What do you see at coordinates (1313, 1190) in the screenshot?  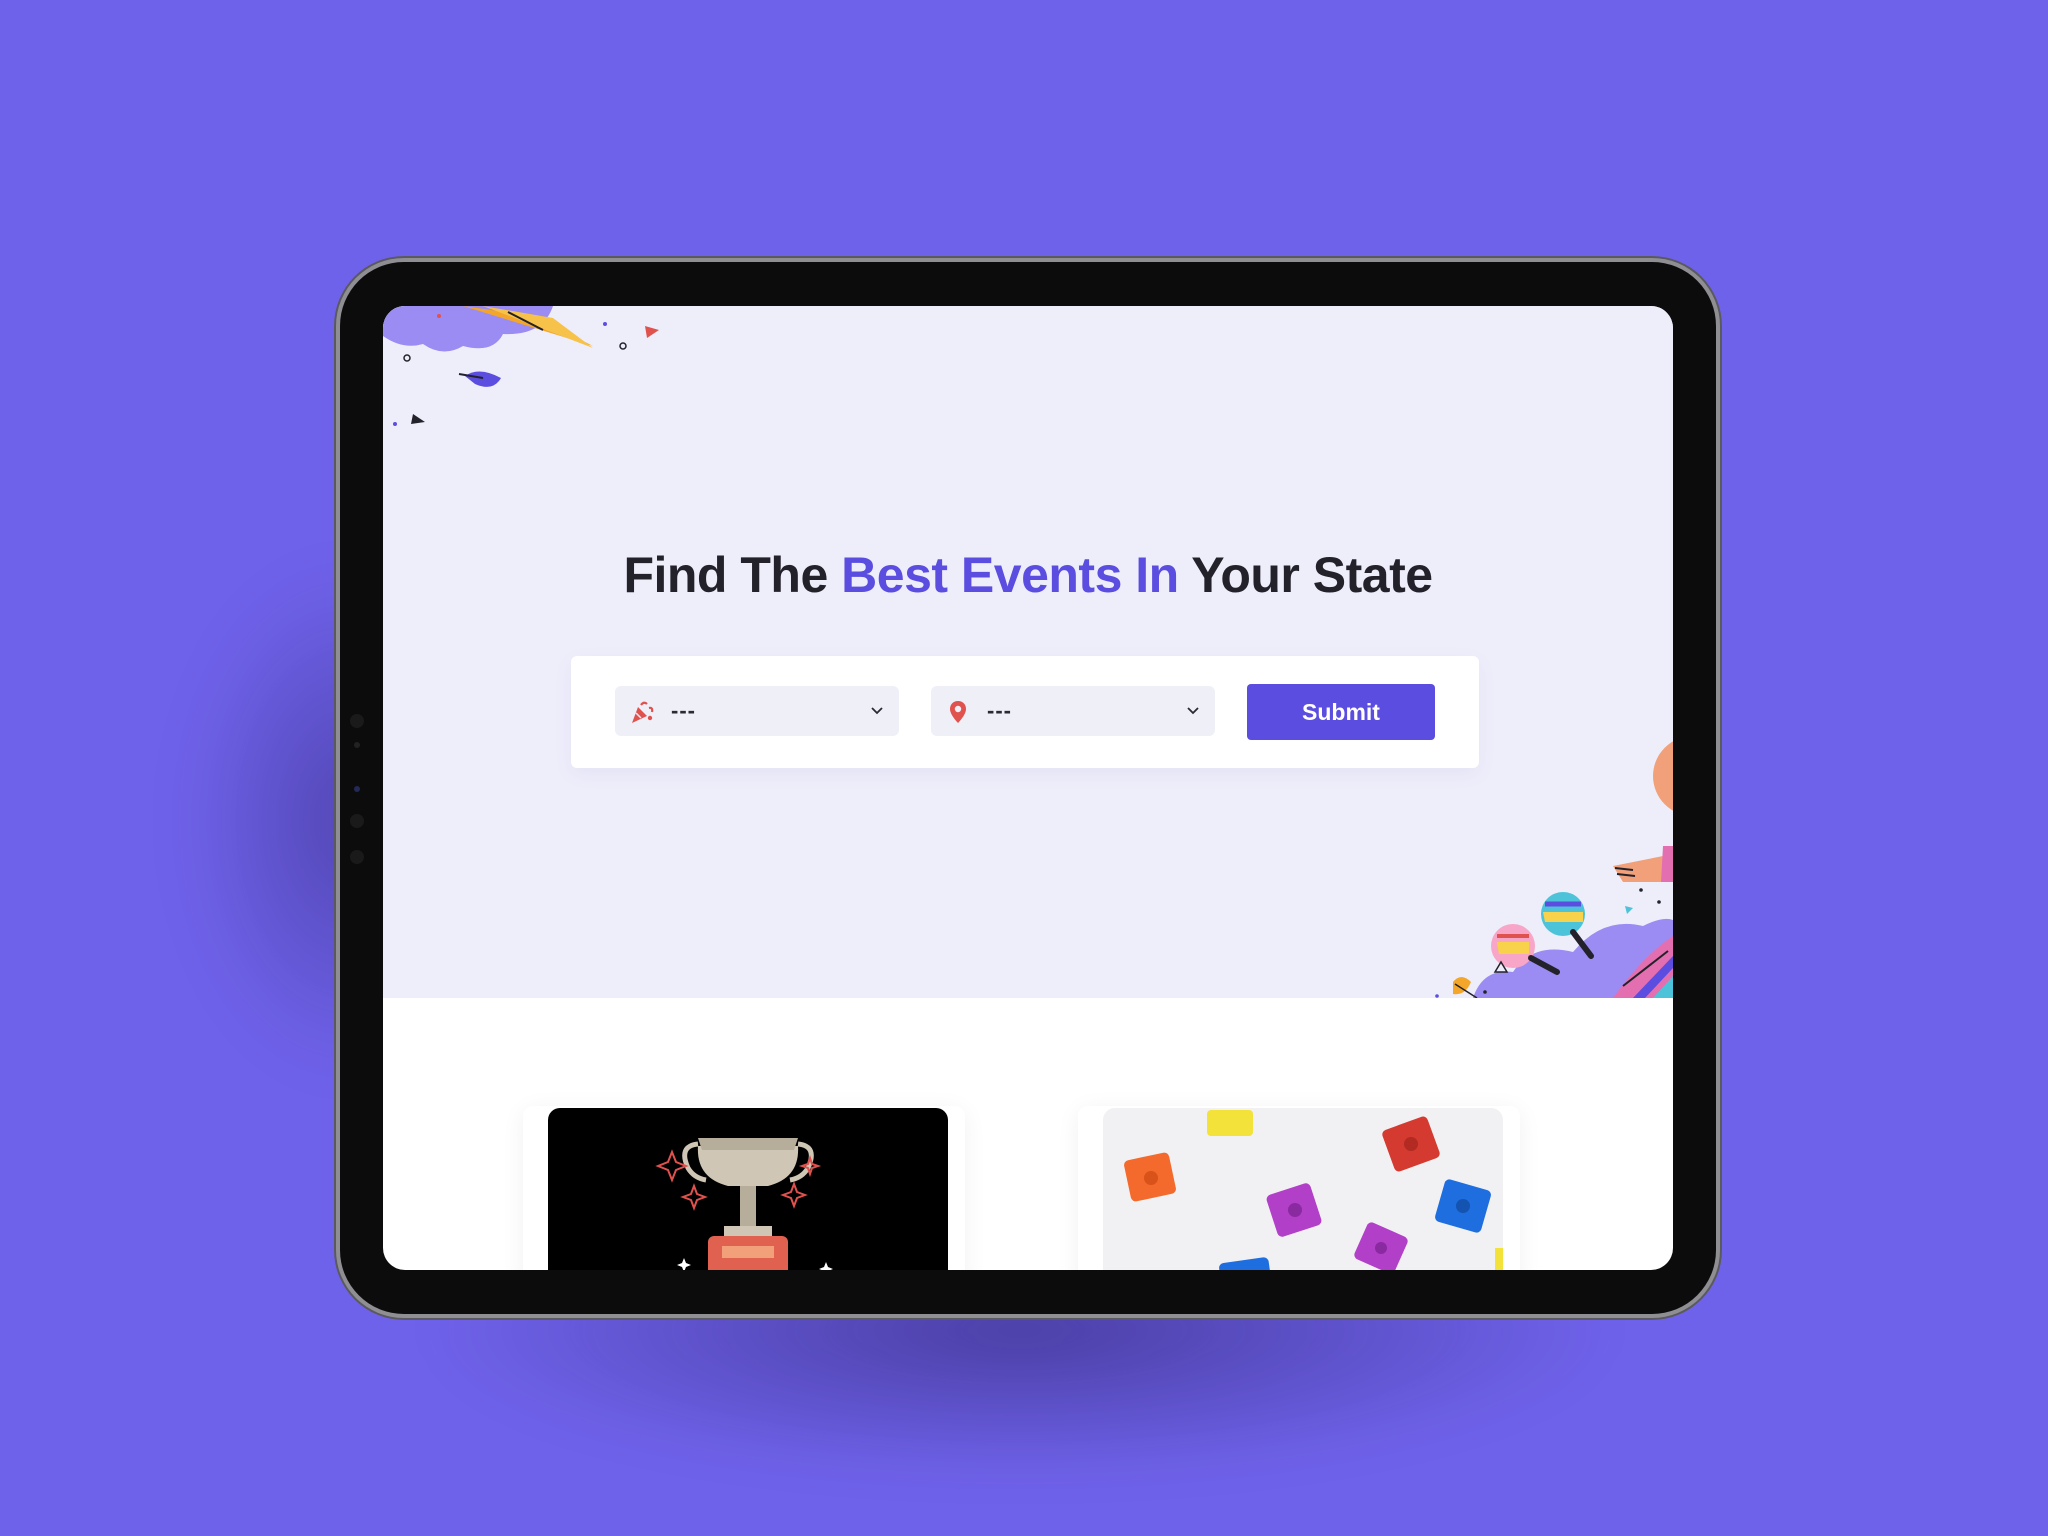 I see `toy-blocks-image` at bounding box center [1313, 1190].